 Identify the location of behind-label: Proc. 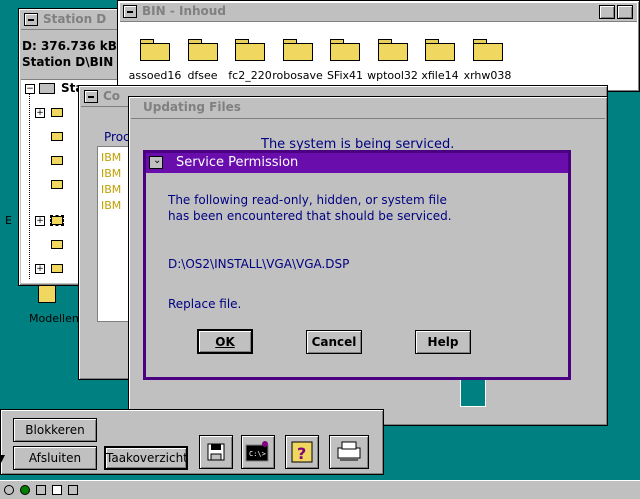
(117, 137).